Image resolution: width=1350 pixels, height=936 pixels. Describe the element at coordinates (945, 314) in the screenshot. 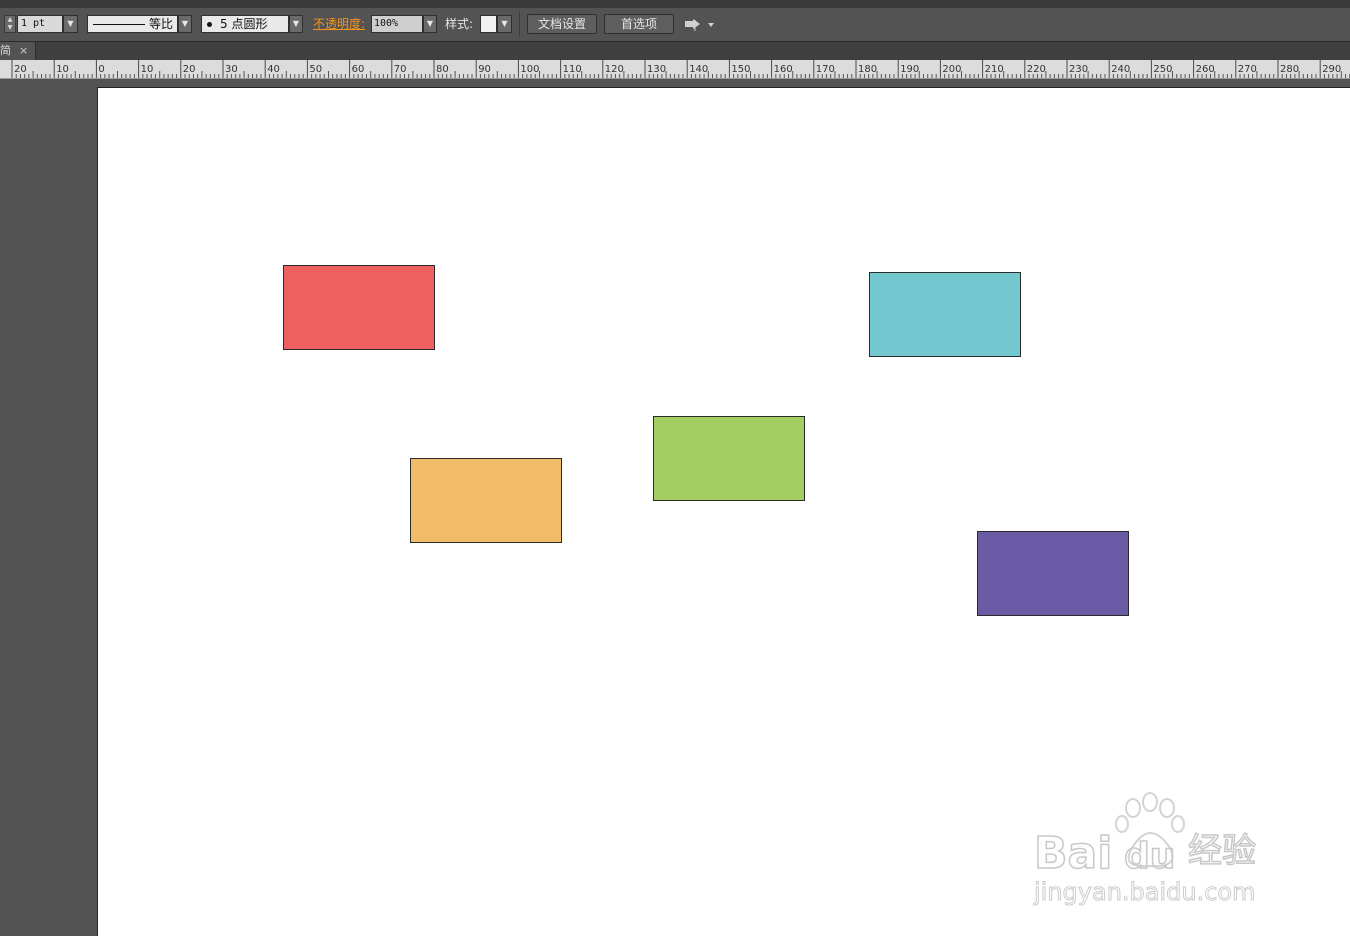

I see `cyan-rectangle` at that location.